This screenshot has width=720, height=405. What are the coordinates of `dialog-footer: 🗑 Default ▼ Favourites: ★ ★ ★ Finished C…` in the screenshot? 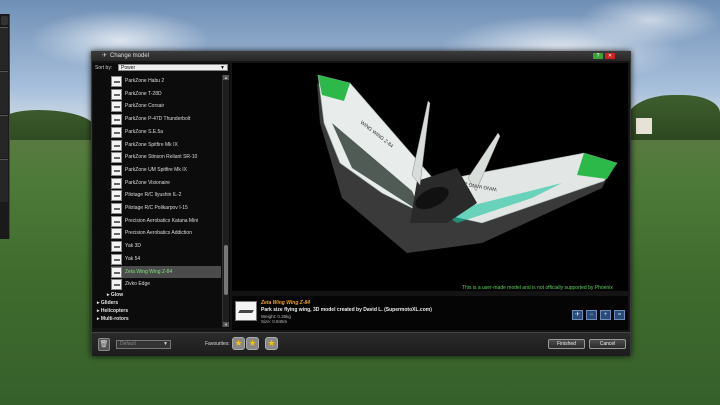 It's located at (361, 344).